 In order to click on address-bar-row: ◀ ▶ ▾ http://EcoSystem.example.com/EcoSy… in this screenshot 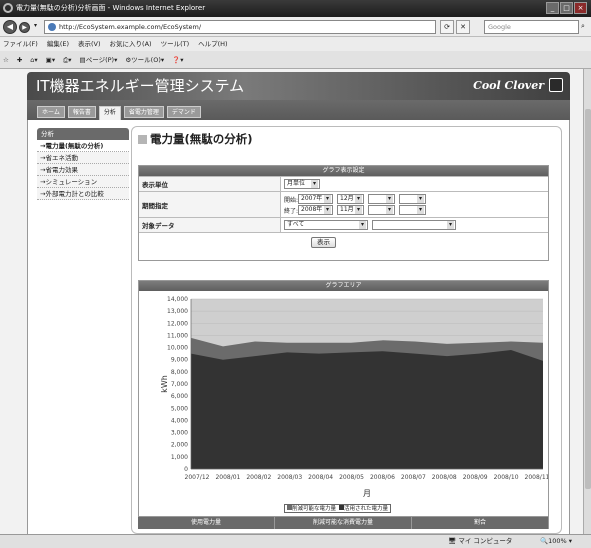, I will do `click(295, 27)`.